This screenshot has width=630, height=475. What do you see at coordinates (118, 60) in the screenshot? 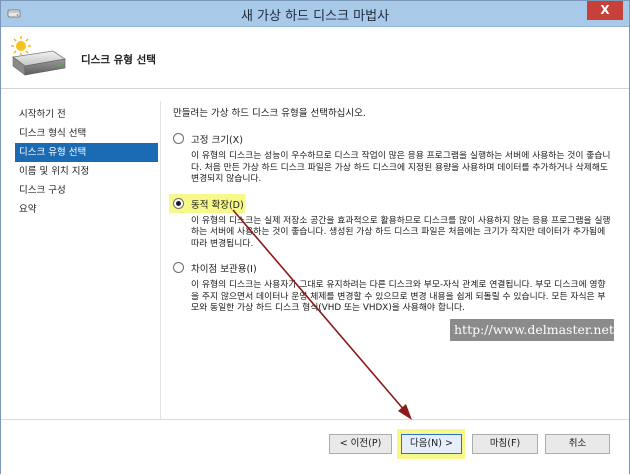
I see `page-title: 디스크 유형 선택` at bounding box center [118, 60].